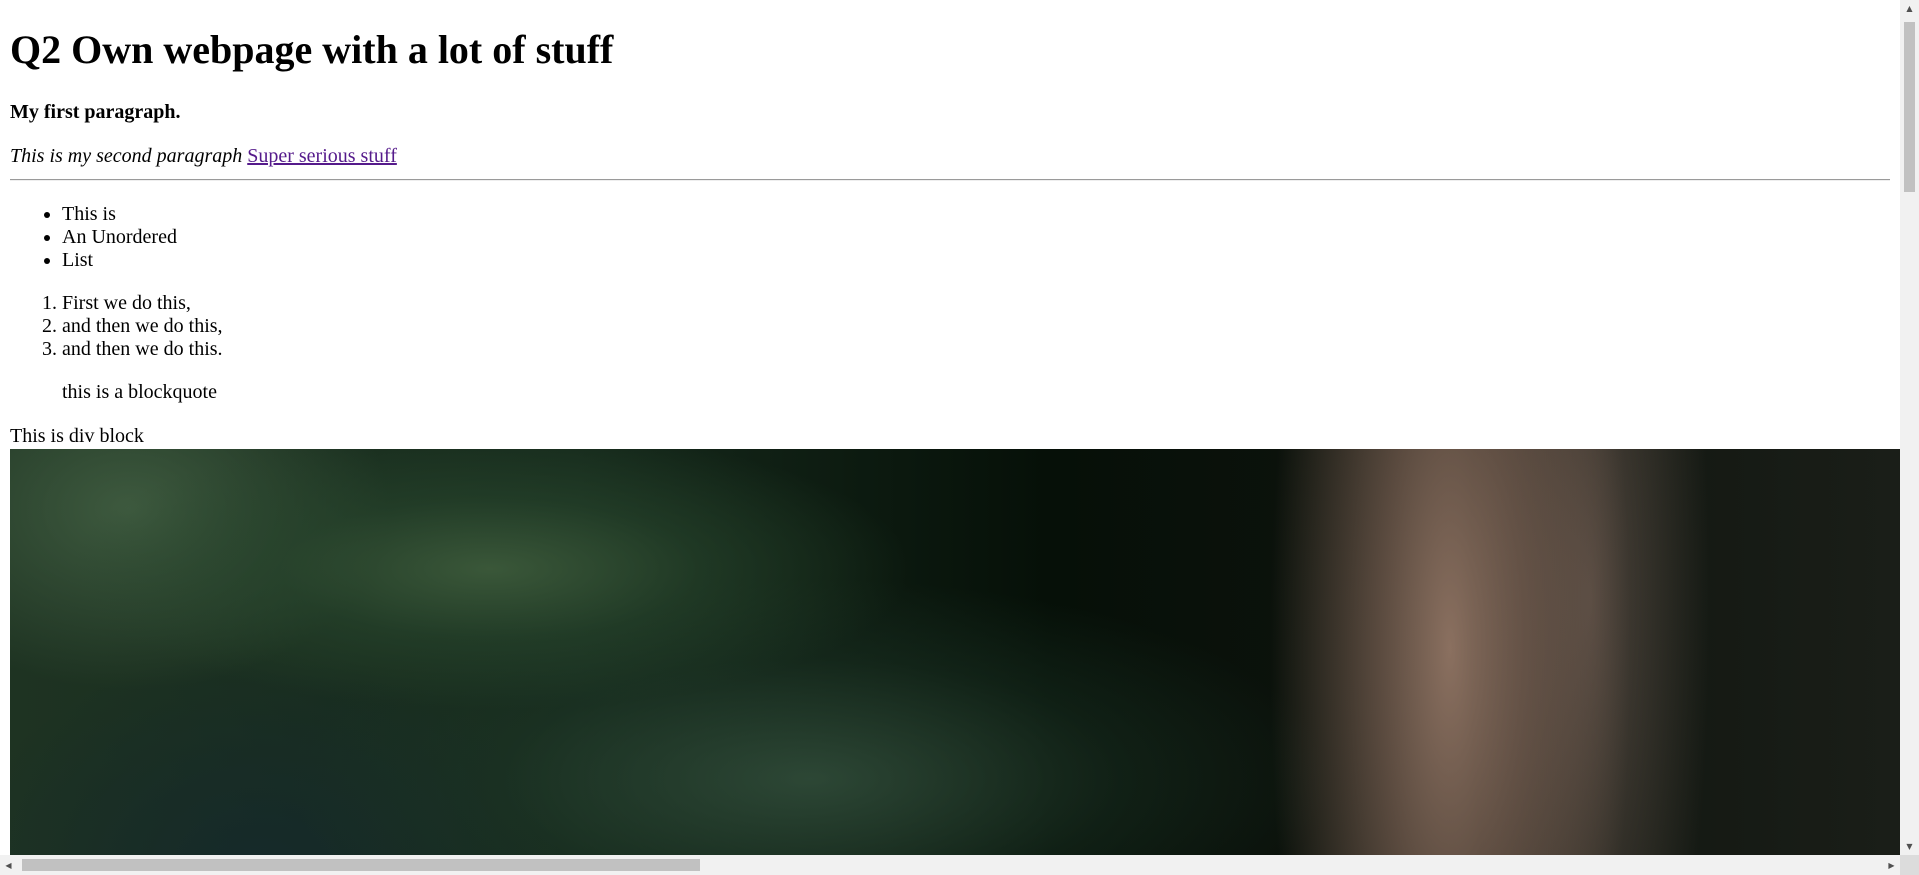 The height and width of the screenshot is (875, 1919). I want to click on vertical-scrollbar: ▲ ▼, so click(1909, 427).